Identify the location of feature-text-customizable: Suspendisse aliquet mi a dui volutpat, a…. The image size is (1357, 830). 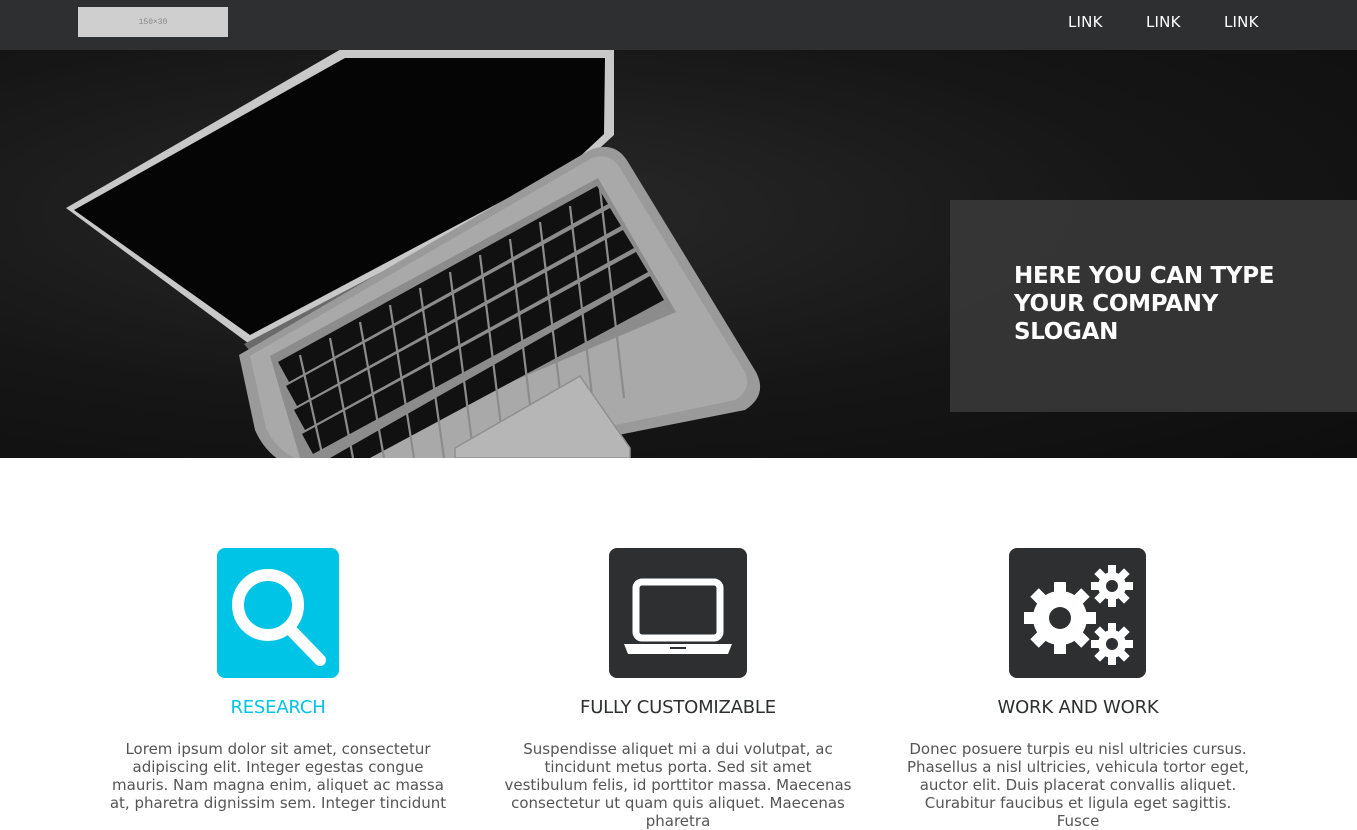
(678, 785).